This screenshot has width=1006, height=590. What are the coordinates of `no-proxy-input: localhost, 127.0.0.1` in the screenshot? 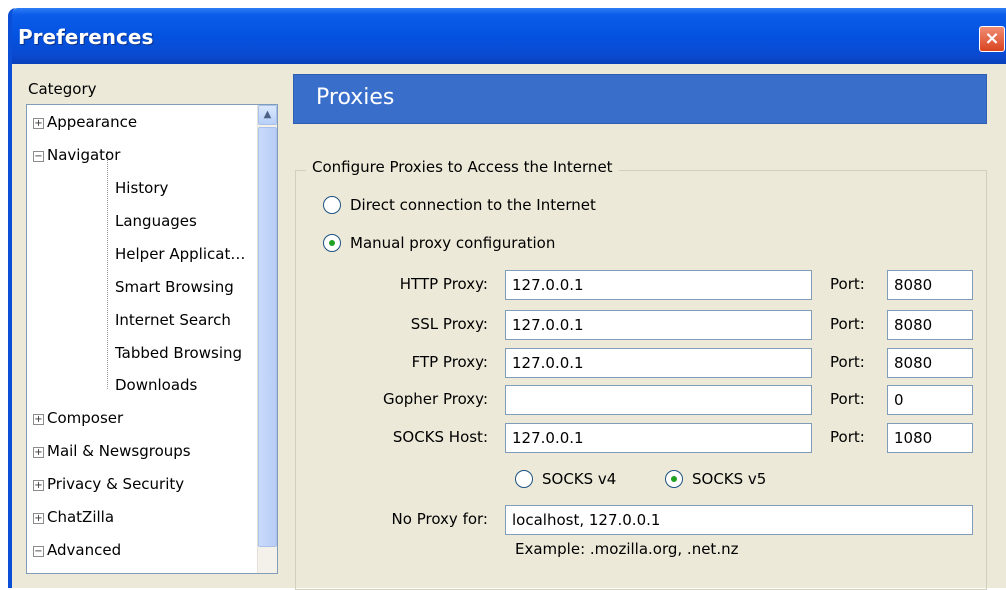 It's located at (739, 520).